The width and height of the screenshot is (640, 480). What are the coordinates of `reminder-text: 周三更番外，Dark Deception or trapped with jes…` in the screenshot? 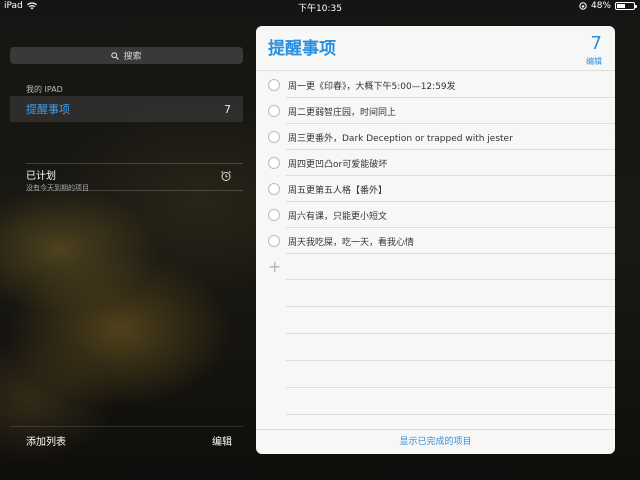 It's located at (400, 137).